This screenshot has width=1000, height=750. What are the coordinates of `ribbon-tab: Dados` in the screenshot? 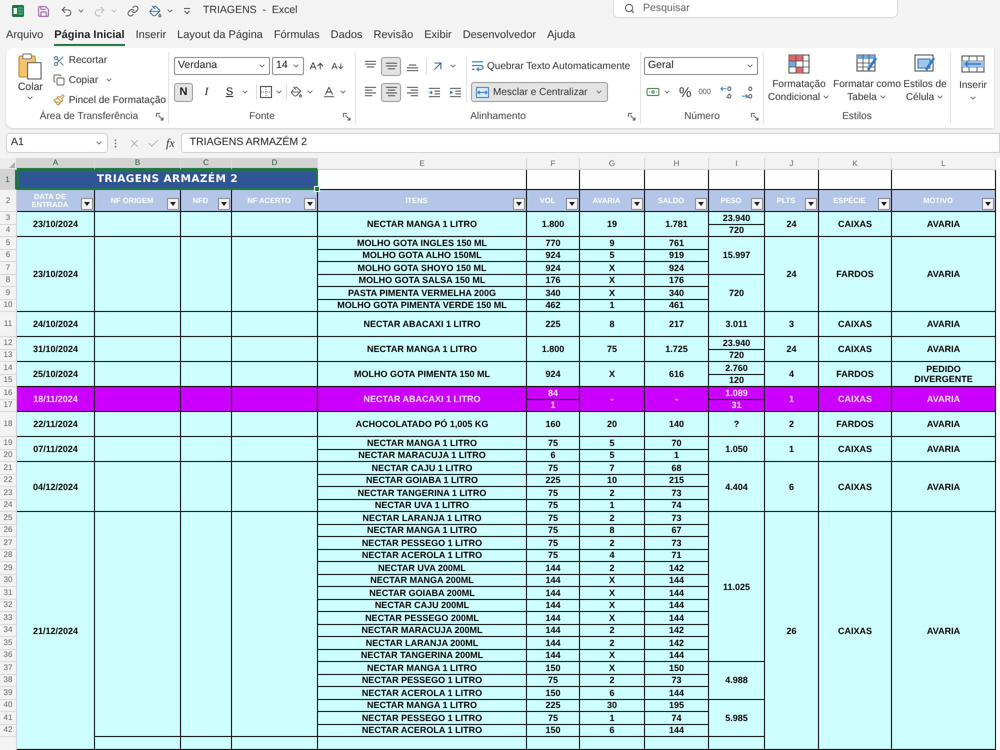 It's located at (346, 36).